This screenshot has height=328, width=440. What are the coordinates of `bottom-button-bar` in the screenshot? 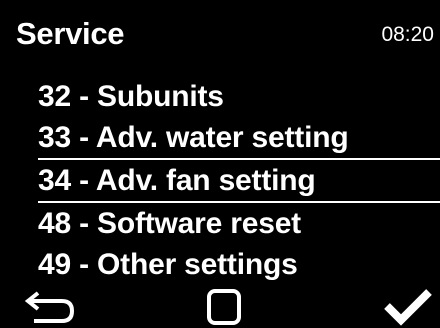 It's located at (220, 306).